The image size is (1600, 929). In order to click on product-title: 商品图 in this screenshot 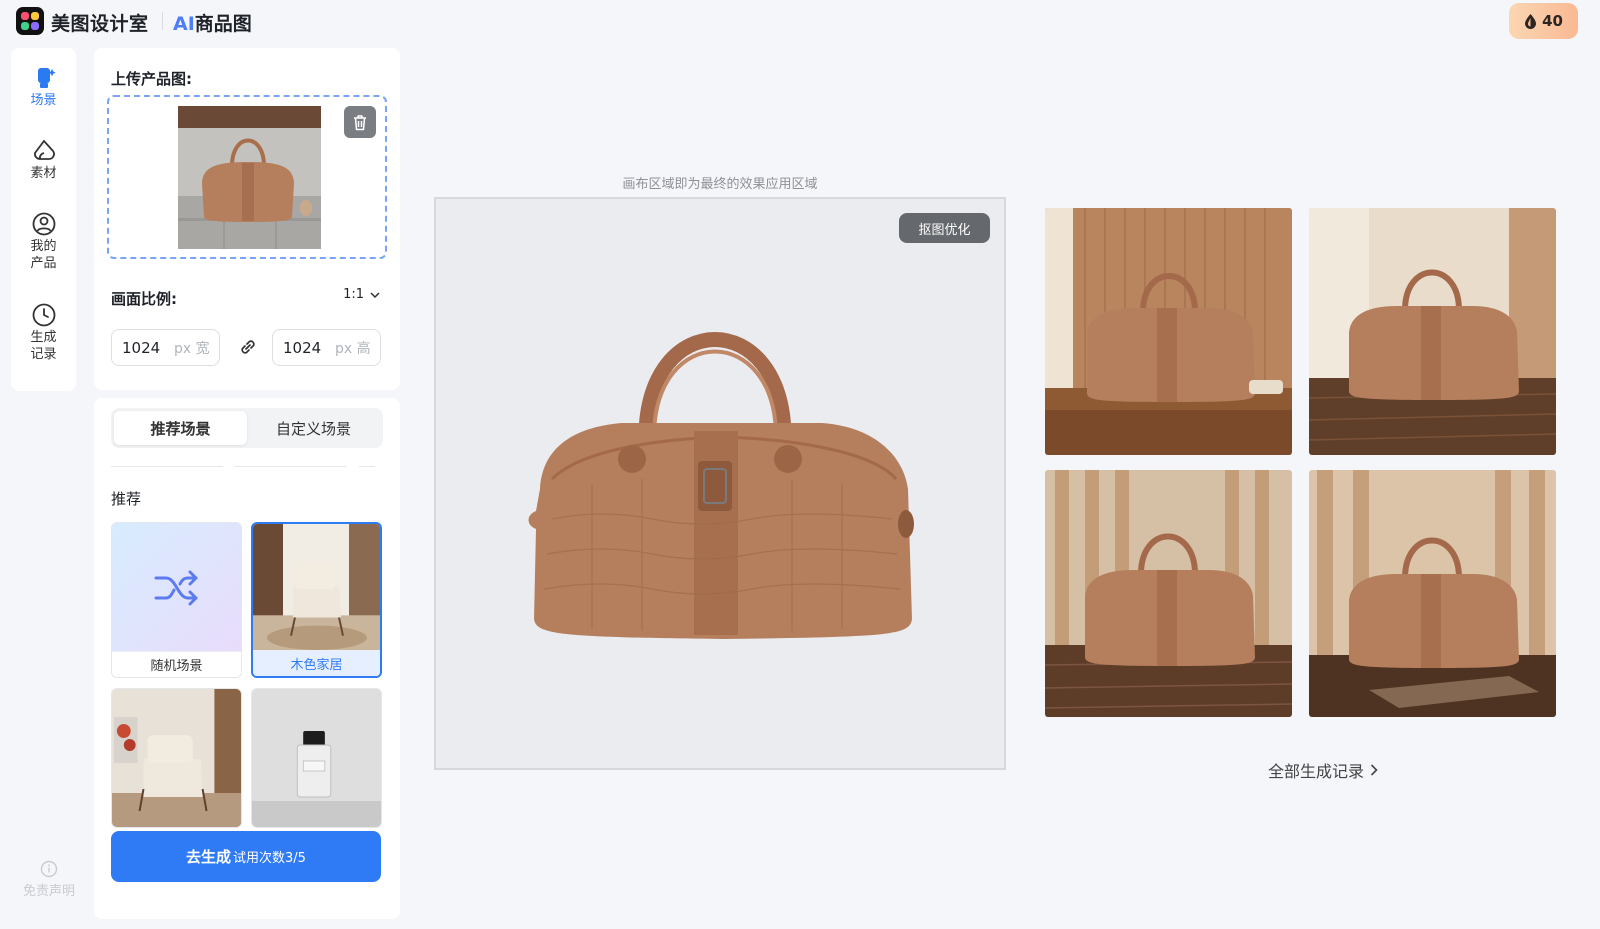, I will do `click(223, 24)`.